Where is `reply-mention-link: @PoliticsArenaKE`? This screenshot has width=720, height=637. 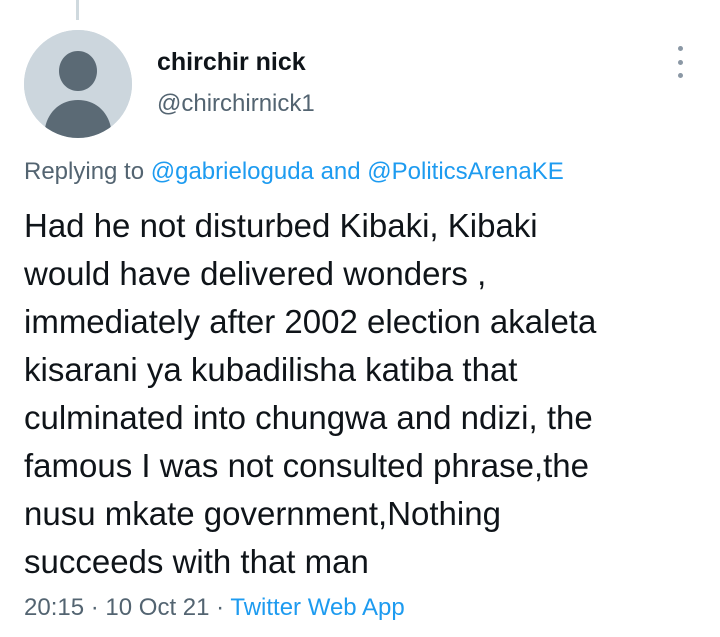 reply-mention-link: @PoliticsArenaKE is located at coordinates (465, 171).